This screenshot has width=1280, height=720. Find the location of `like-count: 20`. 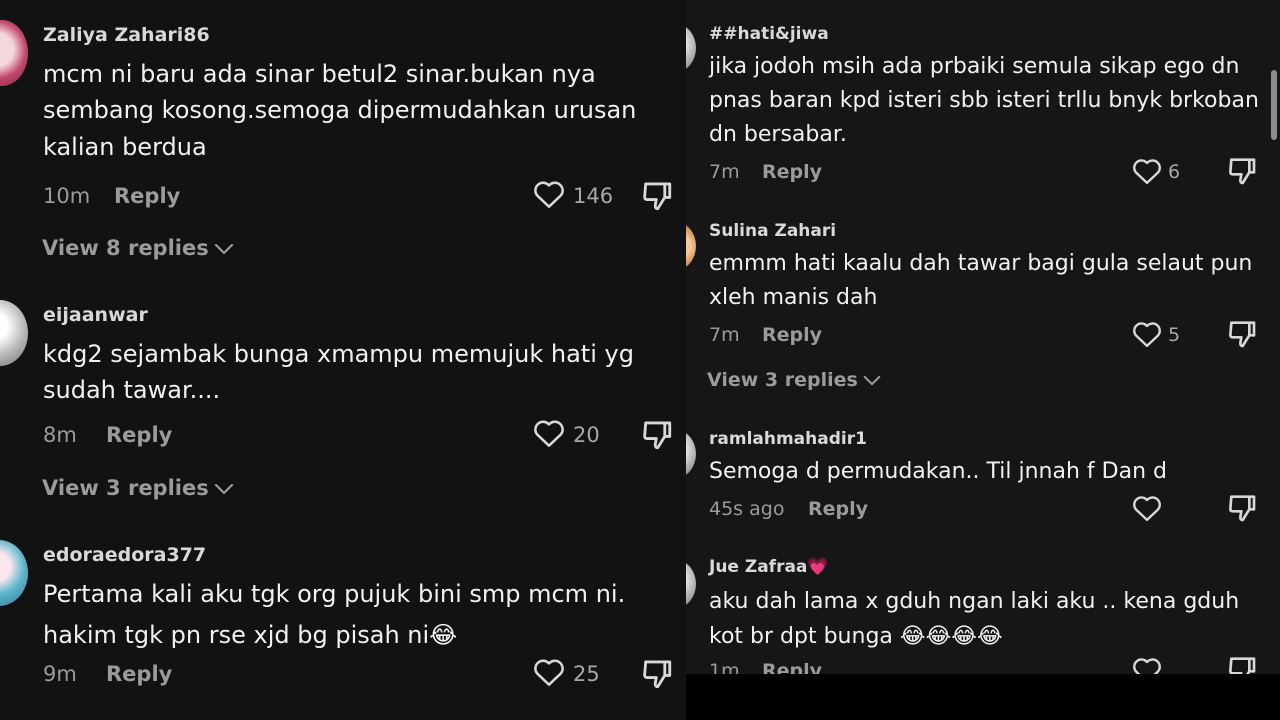

like-count: 20 is located at coordinates (586, 435).